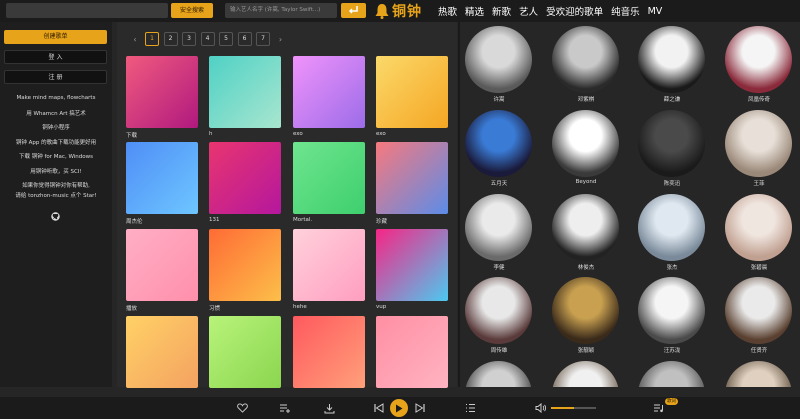 Image resolution: width=800 pixels, height=419 pixels. I want to click on volume-slider, so click(573, 408).